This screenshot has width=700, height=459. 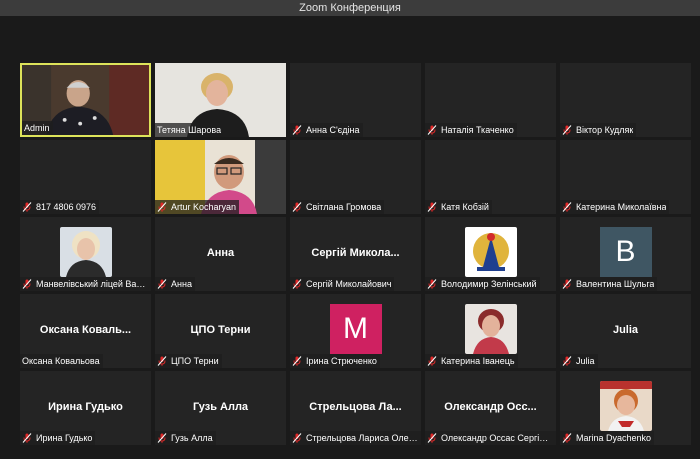 I want to click on participant-tile: Admin, so click(x=85, y=100).